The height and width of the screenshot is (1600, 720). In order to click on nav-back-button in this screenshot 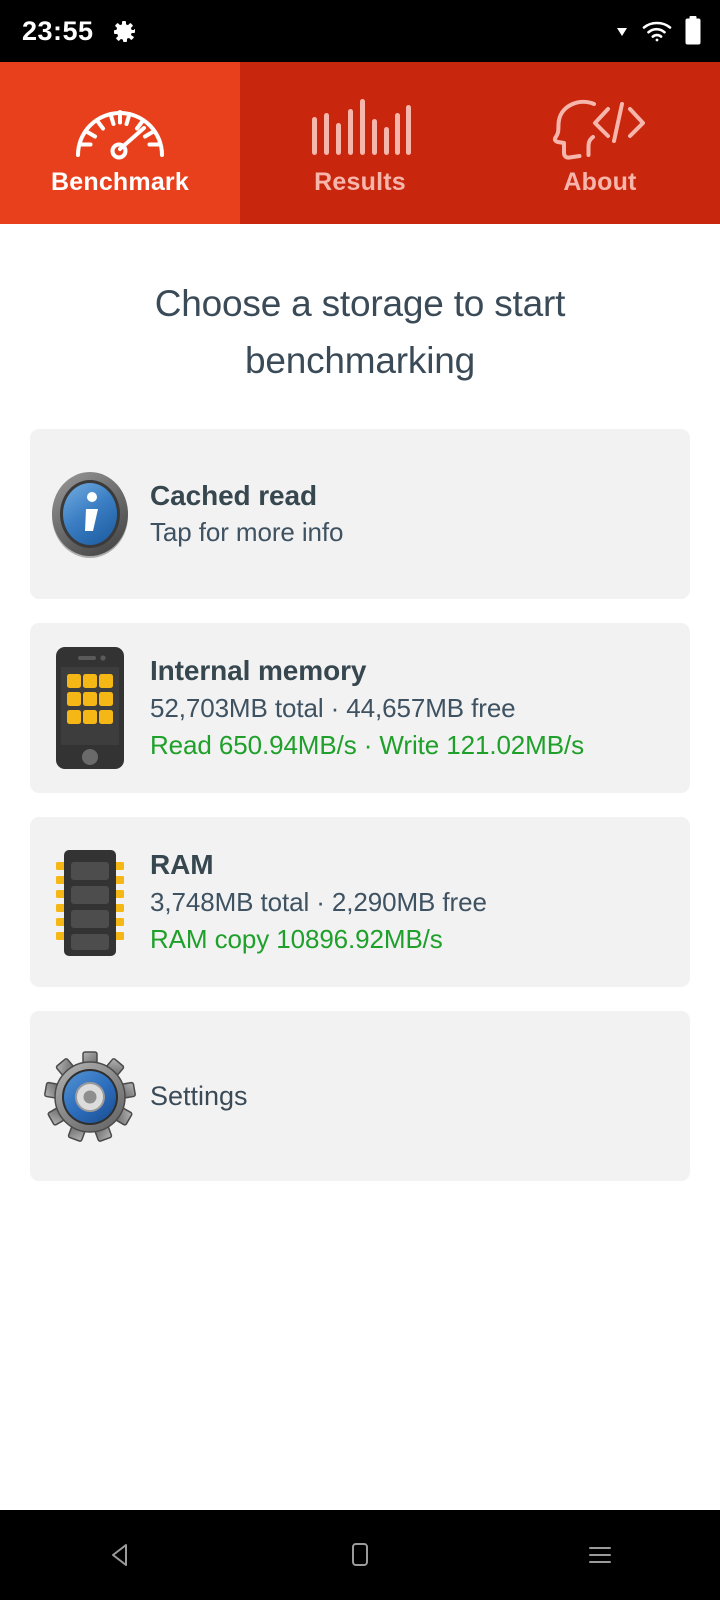, I will do `click(120, 1555)`.